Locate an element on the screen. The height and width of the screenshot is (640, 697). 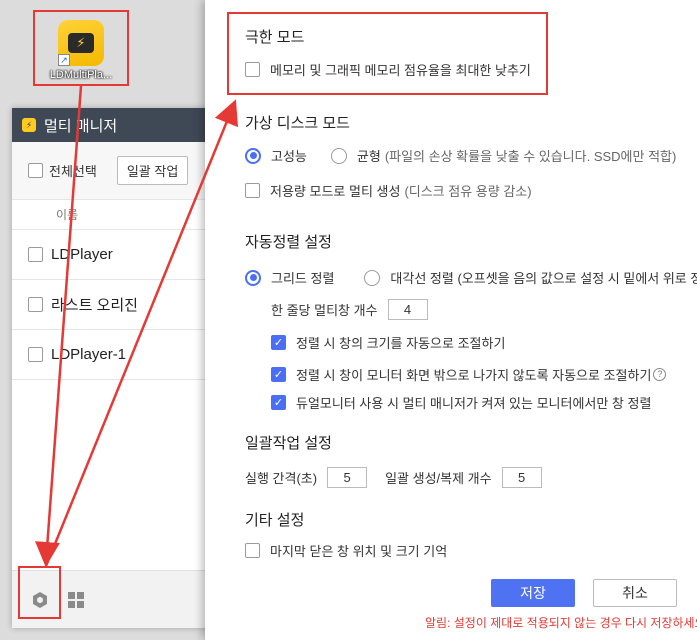
batch-settings-row: 실행 간격(초) 5 일괄 생성/복제 개수 5 is located at coordinates (393, 477).